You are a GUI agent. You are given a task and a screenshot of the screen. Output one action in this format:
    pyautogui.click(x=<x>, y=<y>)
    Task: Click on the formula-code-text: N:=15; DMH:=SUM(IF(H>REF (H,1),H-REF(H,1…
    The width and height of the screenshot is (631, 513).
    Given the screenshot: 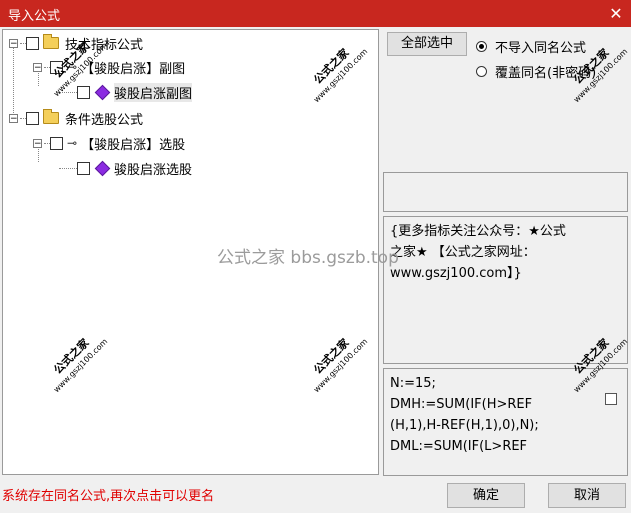 What is the action you would take?
    pyautogui.click(x=464, y=415)
    